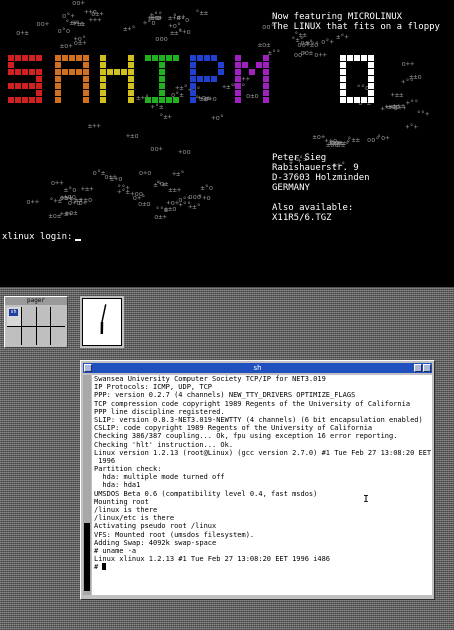 The height and width of the screenshot is (630, 454). I want to click on desktop-pager: pager sh, so click(36, 322).